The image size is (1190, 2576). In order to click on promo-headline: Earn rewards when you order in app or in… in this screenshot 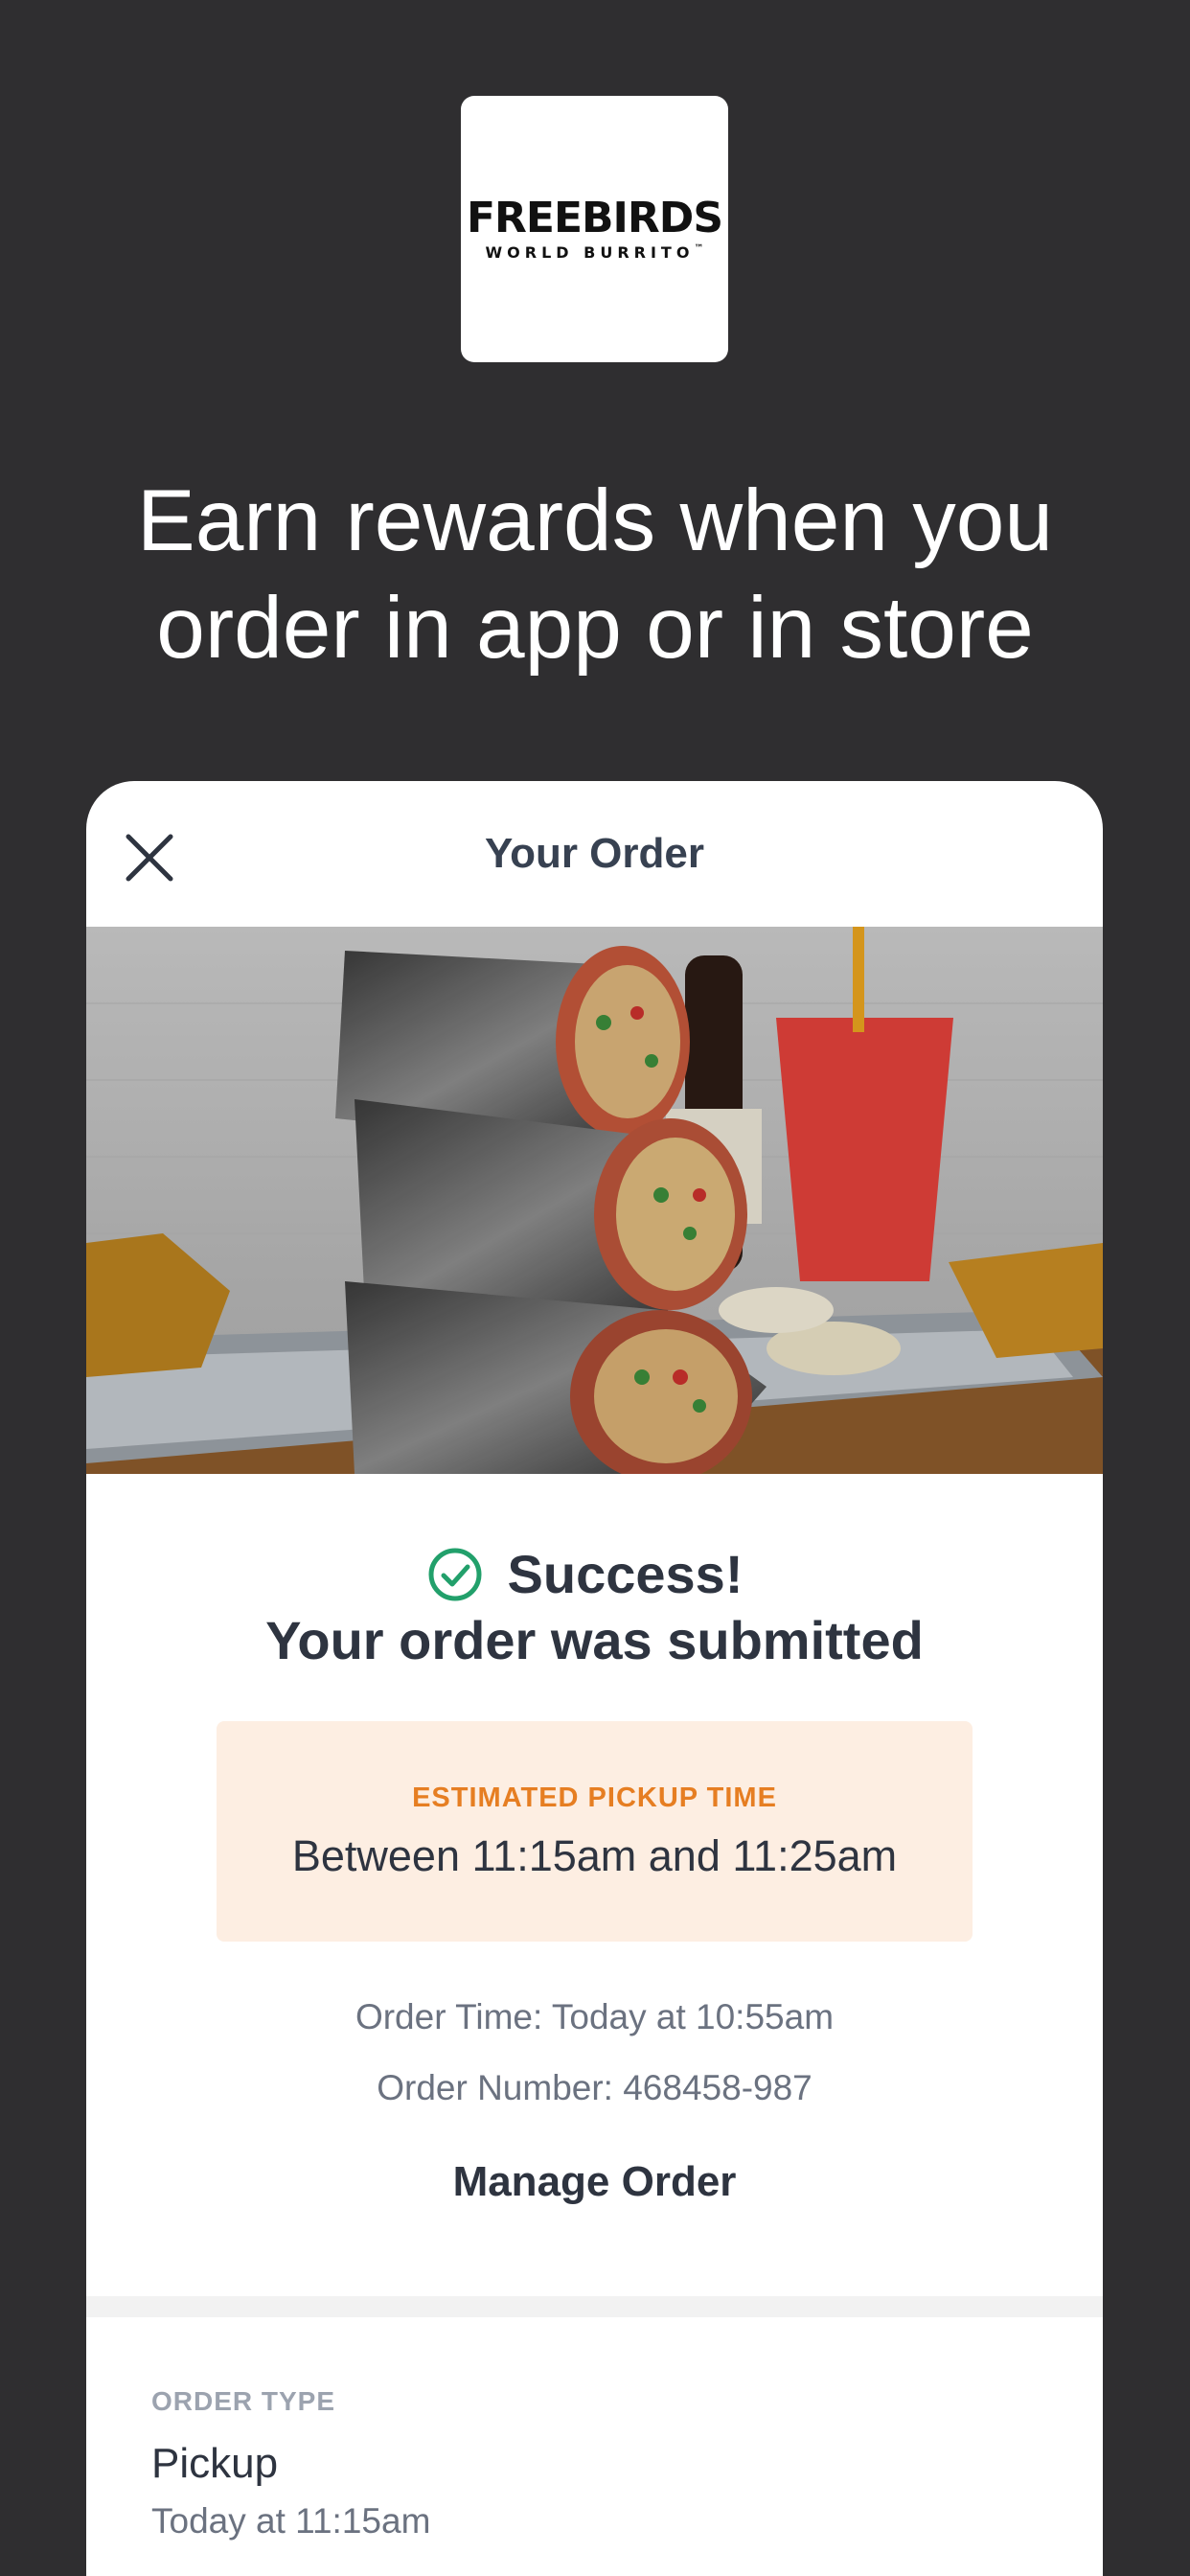, I will do `click(595, 575)`.